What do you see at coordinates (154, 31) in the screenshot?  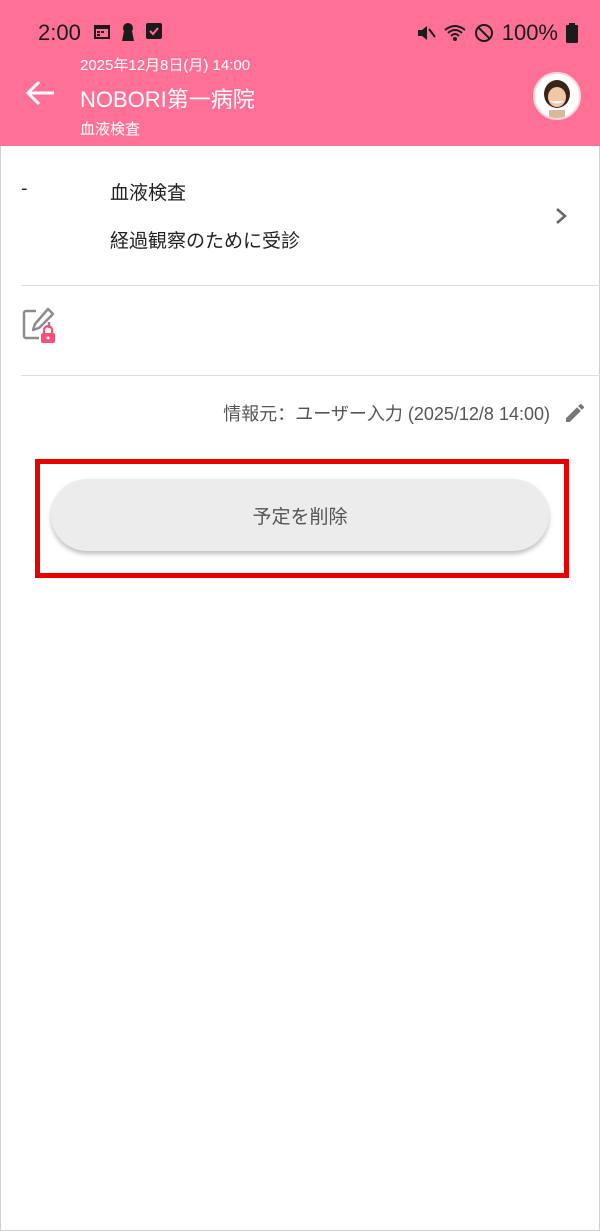 I see `checkbox-icon` at bounding box center [154, 31].